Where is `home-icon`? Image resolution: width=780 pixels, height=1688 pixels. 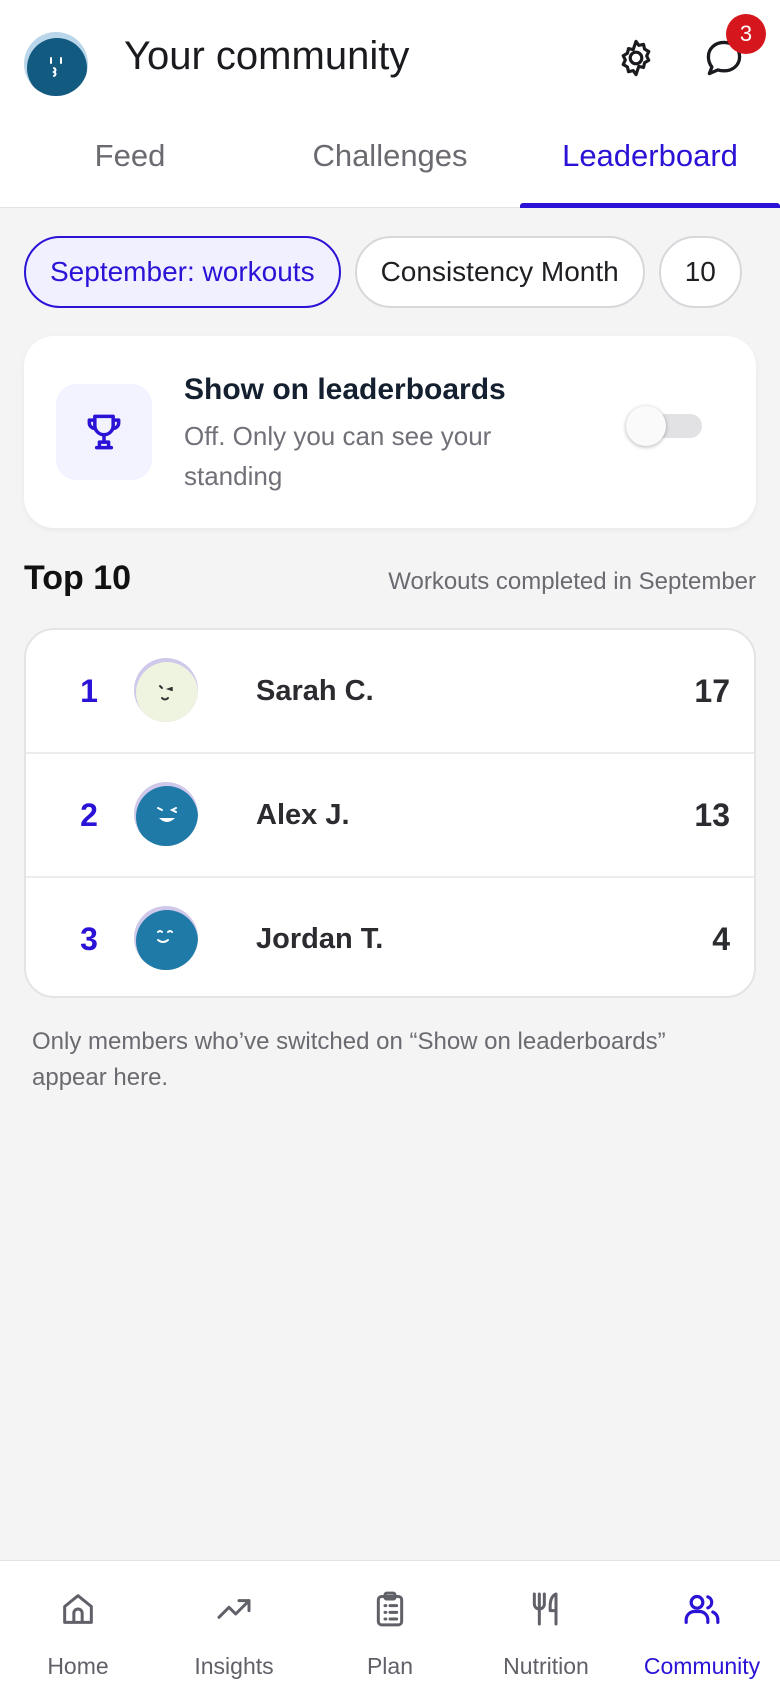
home-icon is located at coordinates (78, 1609).